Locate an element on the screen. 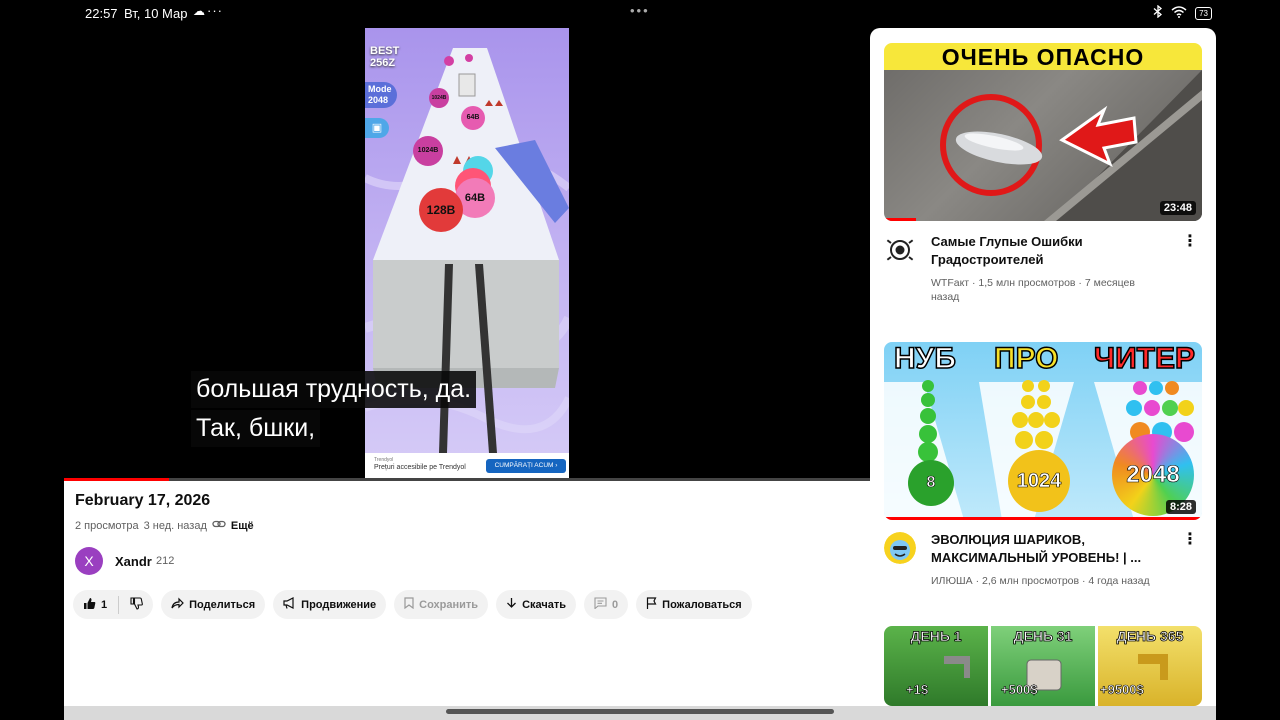 Image resolution: width=1280 pixels, height=720 pixels. home-indicator is located at coordinates (640, 711).